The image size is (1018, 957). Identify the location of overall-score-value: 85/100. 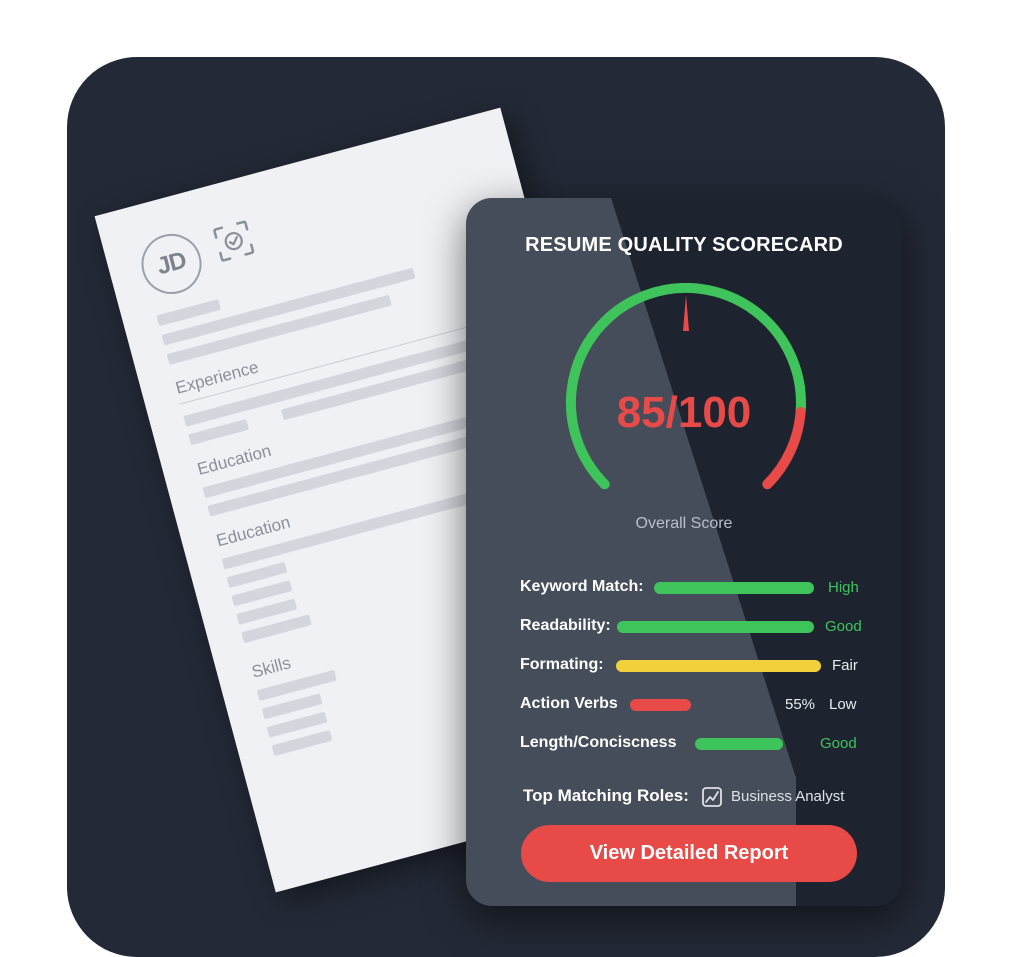
(684, 412).